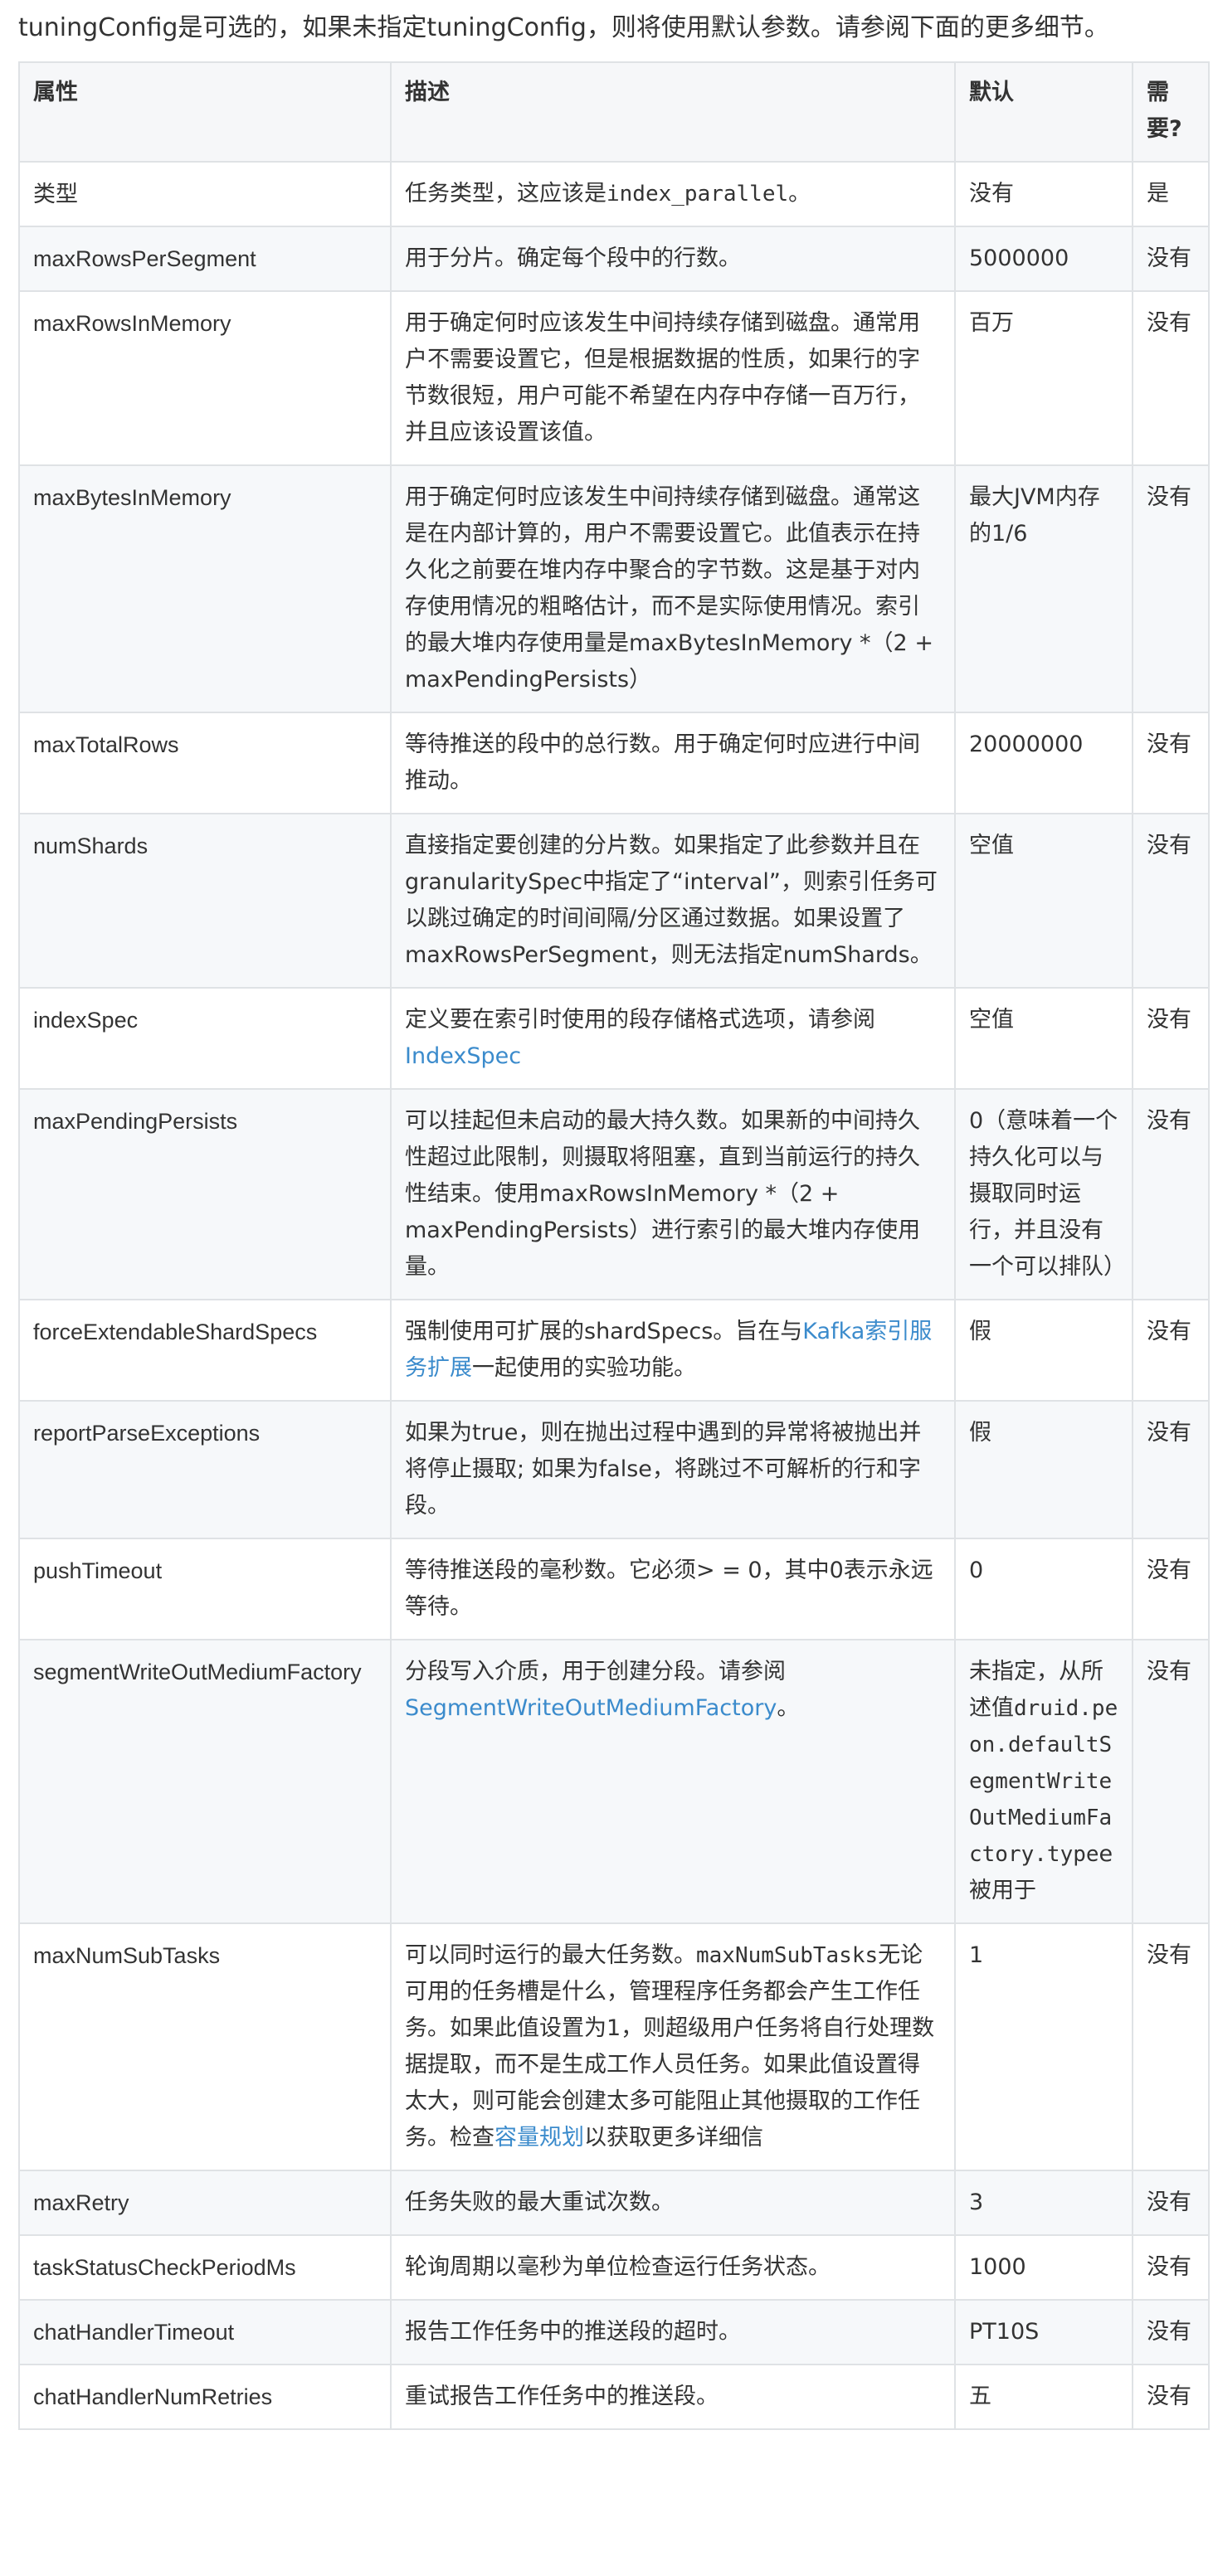 The width and height of the screenshot is (1213, 2576). What do you see at coordinates (463, 1056) in the screenshot?
I see `index-spec-link: IndexSpec` at bounding box center [463, 1056].